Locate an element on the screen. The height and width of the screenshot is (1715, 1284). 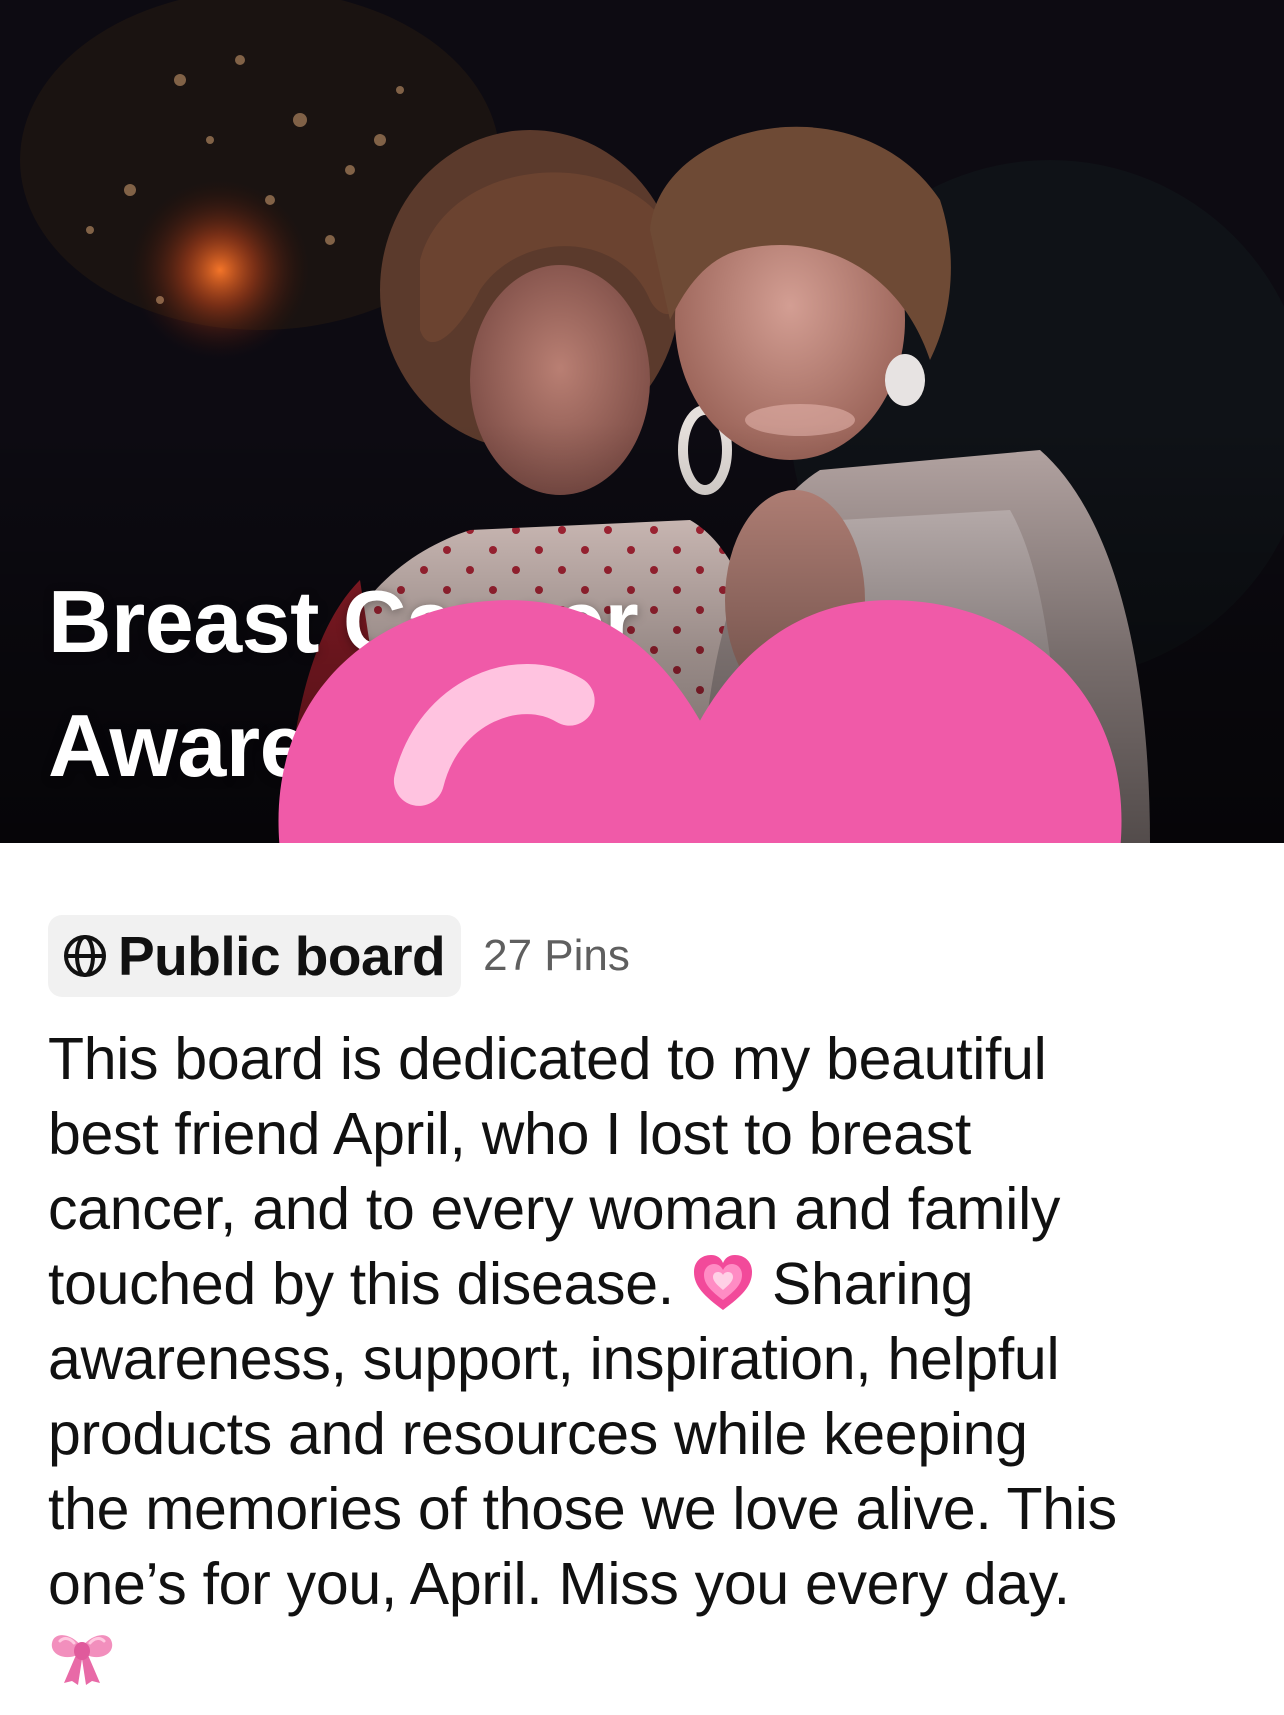
board-meta-row: Public board 27 Pins is located at coordinates (339, 956).